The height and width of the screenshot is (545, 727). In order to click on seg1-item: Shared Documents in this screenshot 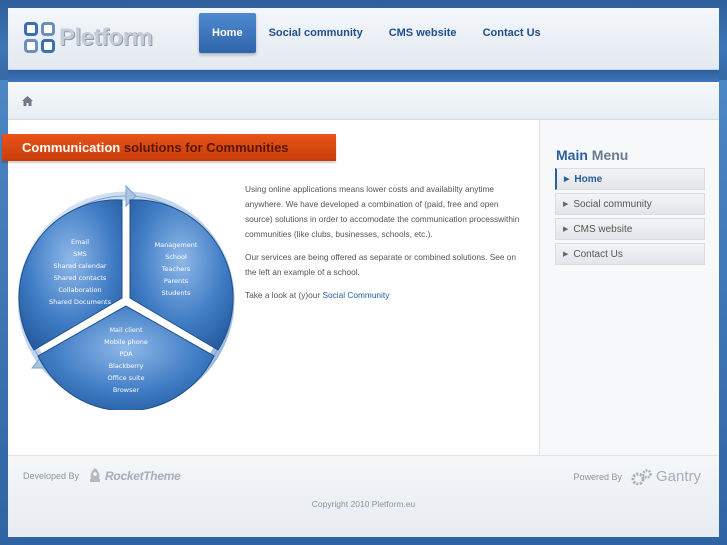, I will do `click(80, 302)`.